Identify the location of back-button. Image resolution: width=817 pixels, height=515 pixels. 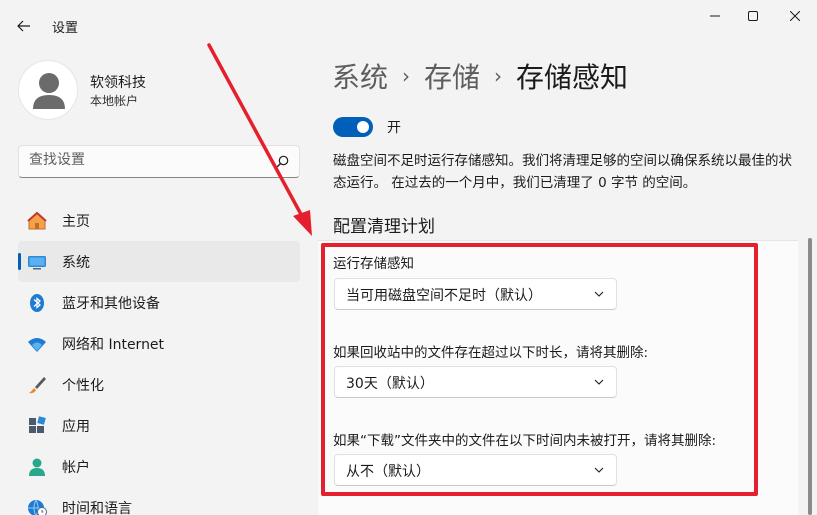
(24, 26).